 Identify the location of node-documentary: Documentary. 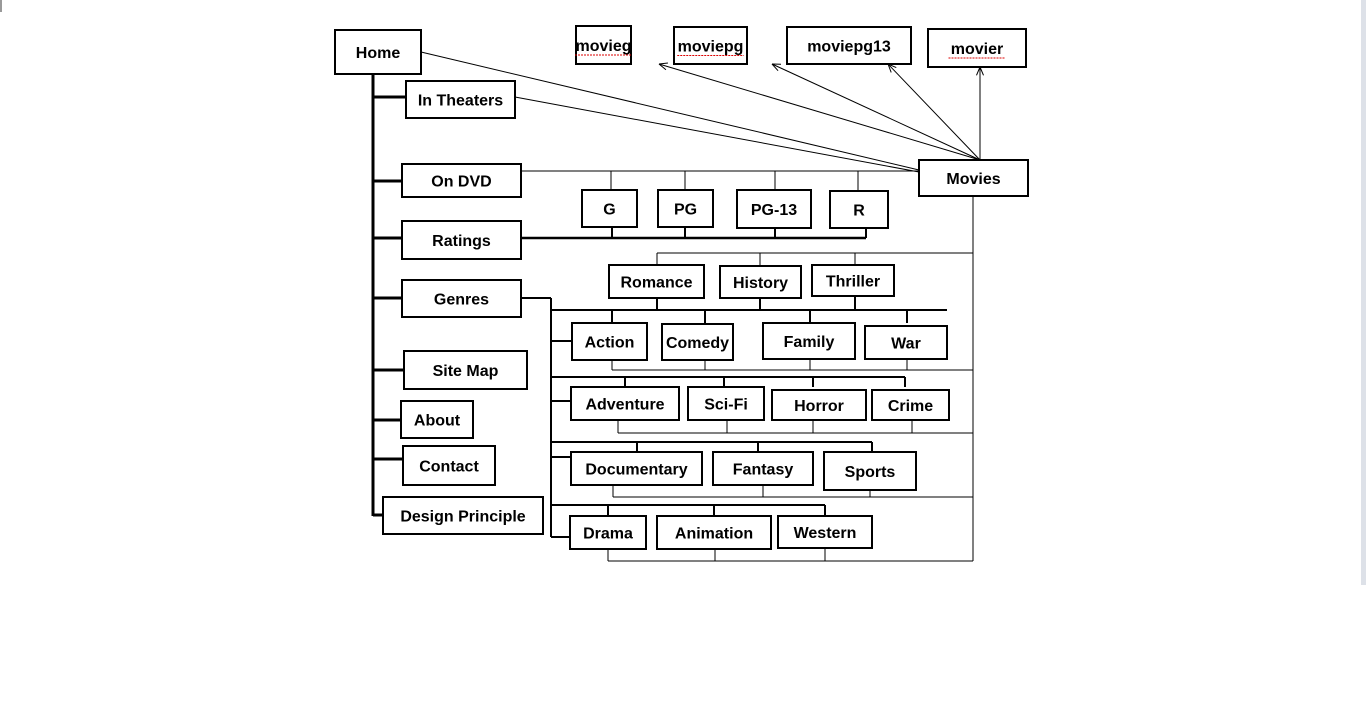
(636, 468).